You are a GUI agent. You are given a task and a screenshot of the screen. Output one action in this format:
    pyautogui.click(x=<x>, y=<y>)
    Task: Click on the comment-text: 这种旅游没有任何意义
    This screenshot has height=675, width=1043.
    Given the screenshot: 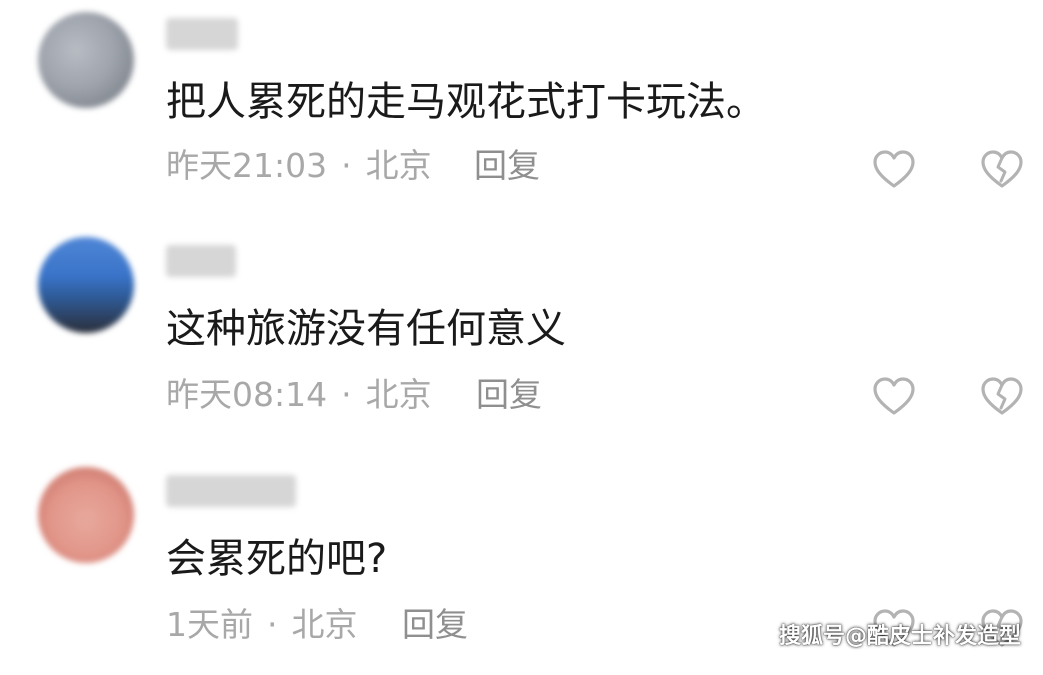 What is the action you would take?
    pyautogui.click(x=366, y=329)
    